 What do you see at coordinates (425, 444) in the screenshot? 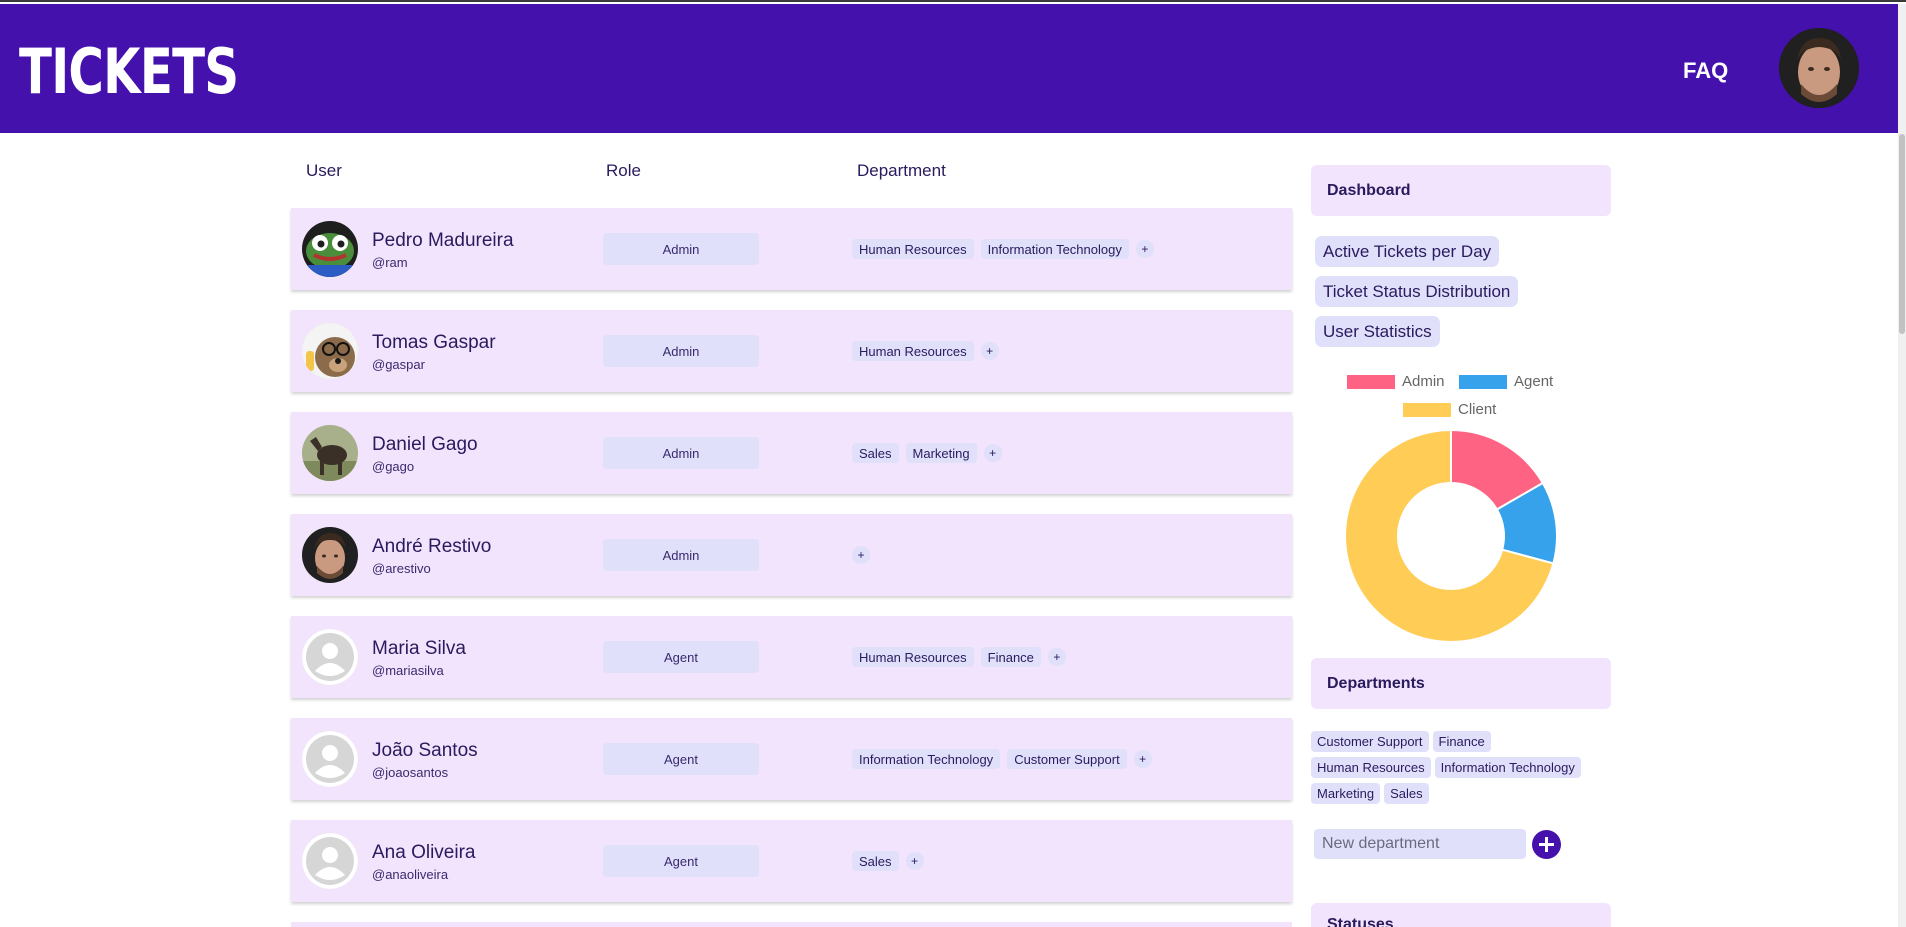
I see `user-name: Daniel Gago` at bounding box center [425, 444].